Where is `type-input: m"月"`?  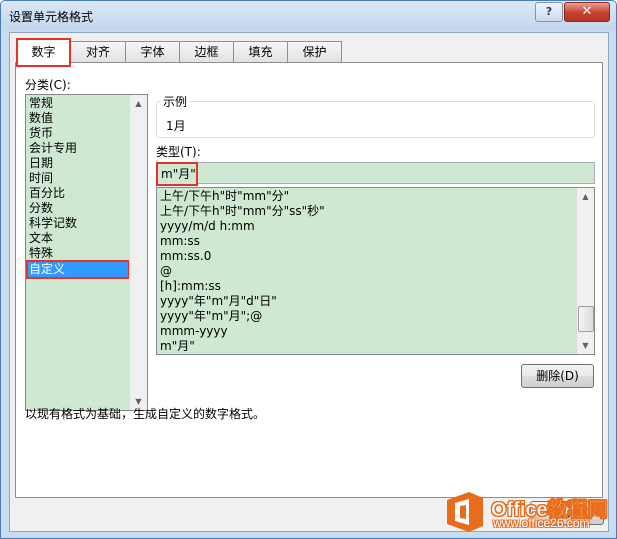
type-input: m"月" is located at coordinates (375, 174).